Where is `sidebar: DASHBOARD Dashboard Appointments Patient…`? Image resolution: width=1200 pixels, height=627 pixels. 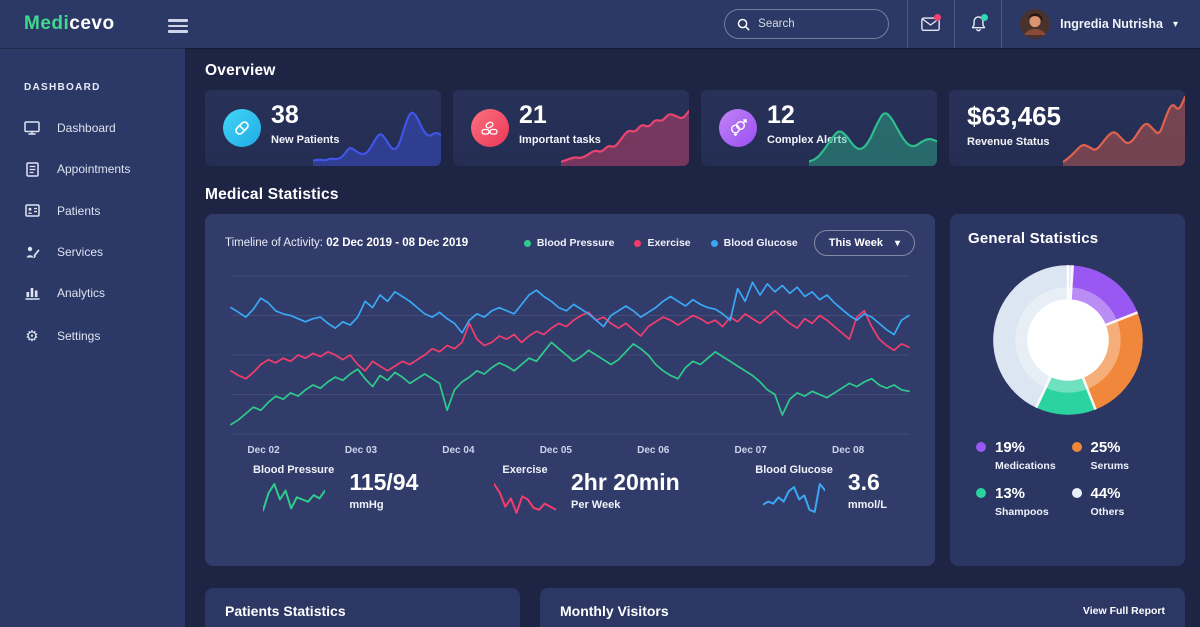 sidebar: DASHBOARD Dashboard Appointments Patient… is located at coordinates (92, 337).